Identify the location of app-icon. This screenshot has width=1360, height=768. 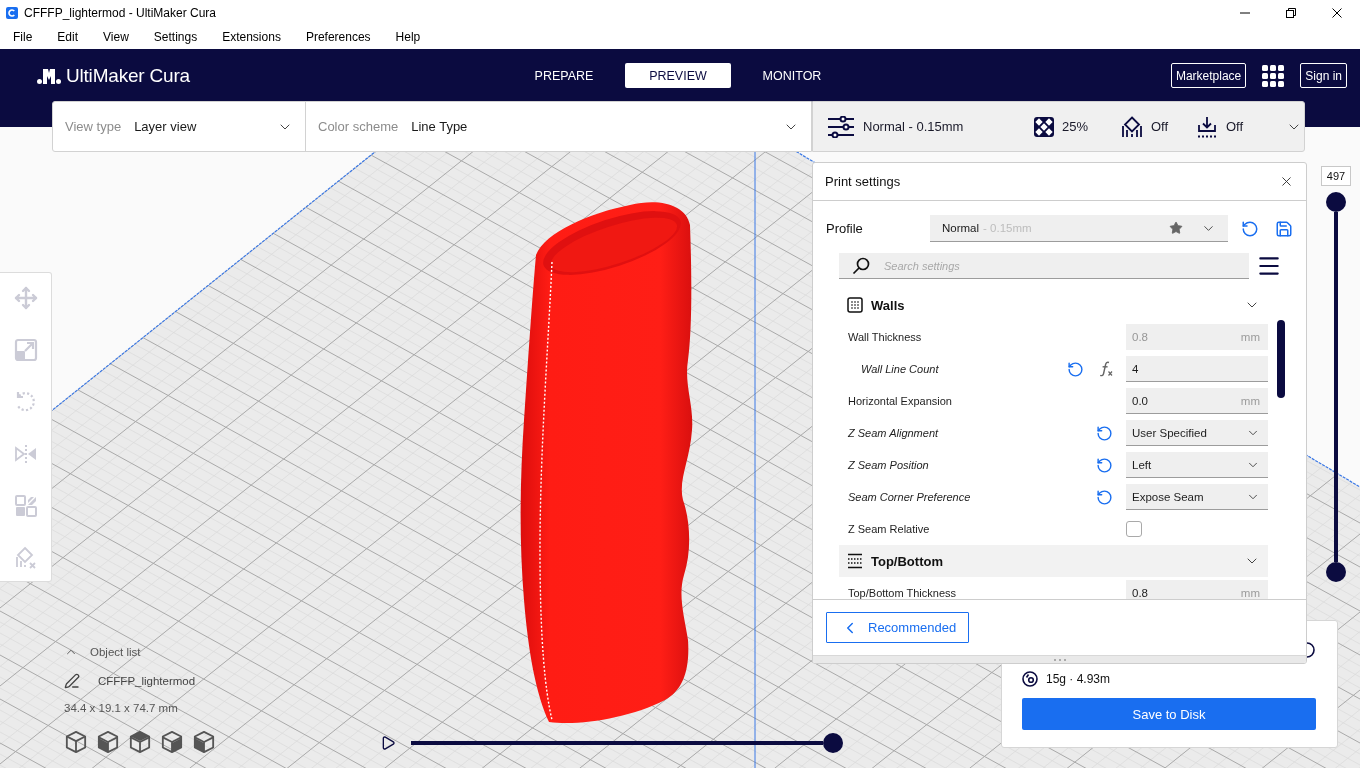
(12, 12).